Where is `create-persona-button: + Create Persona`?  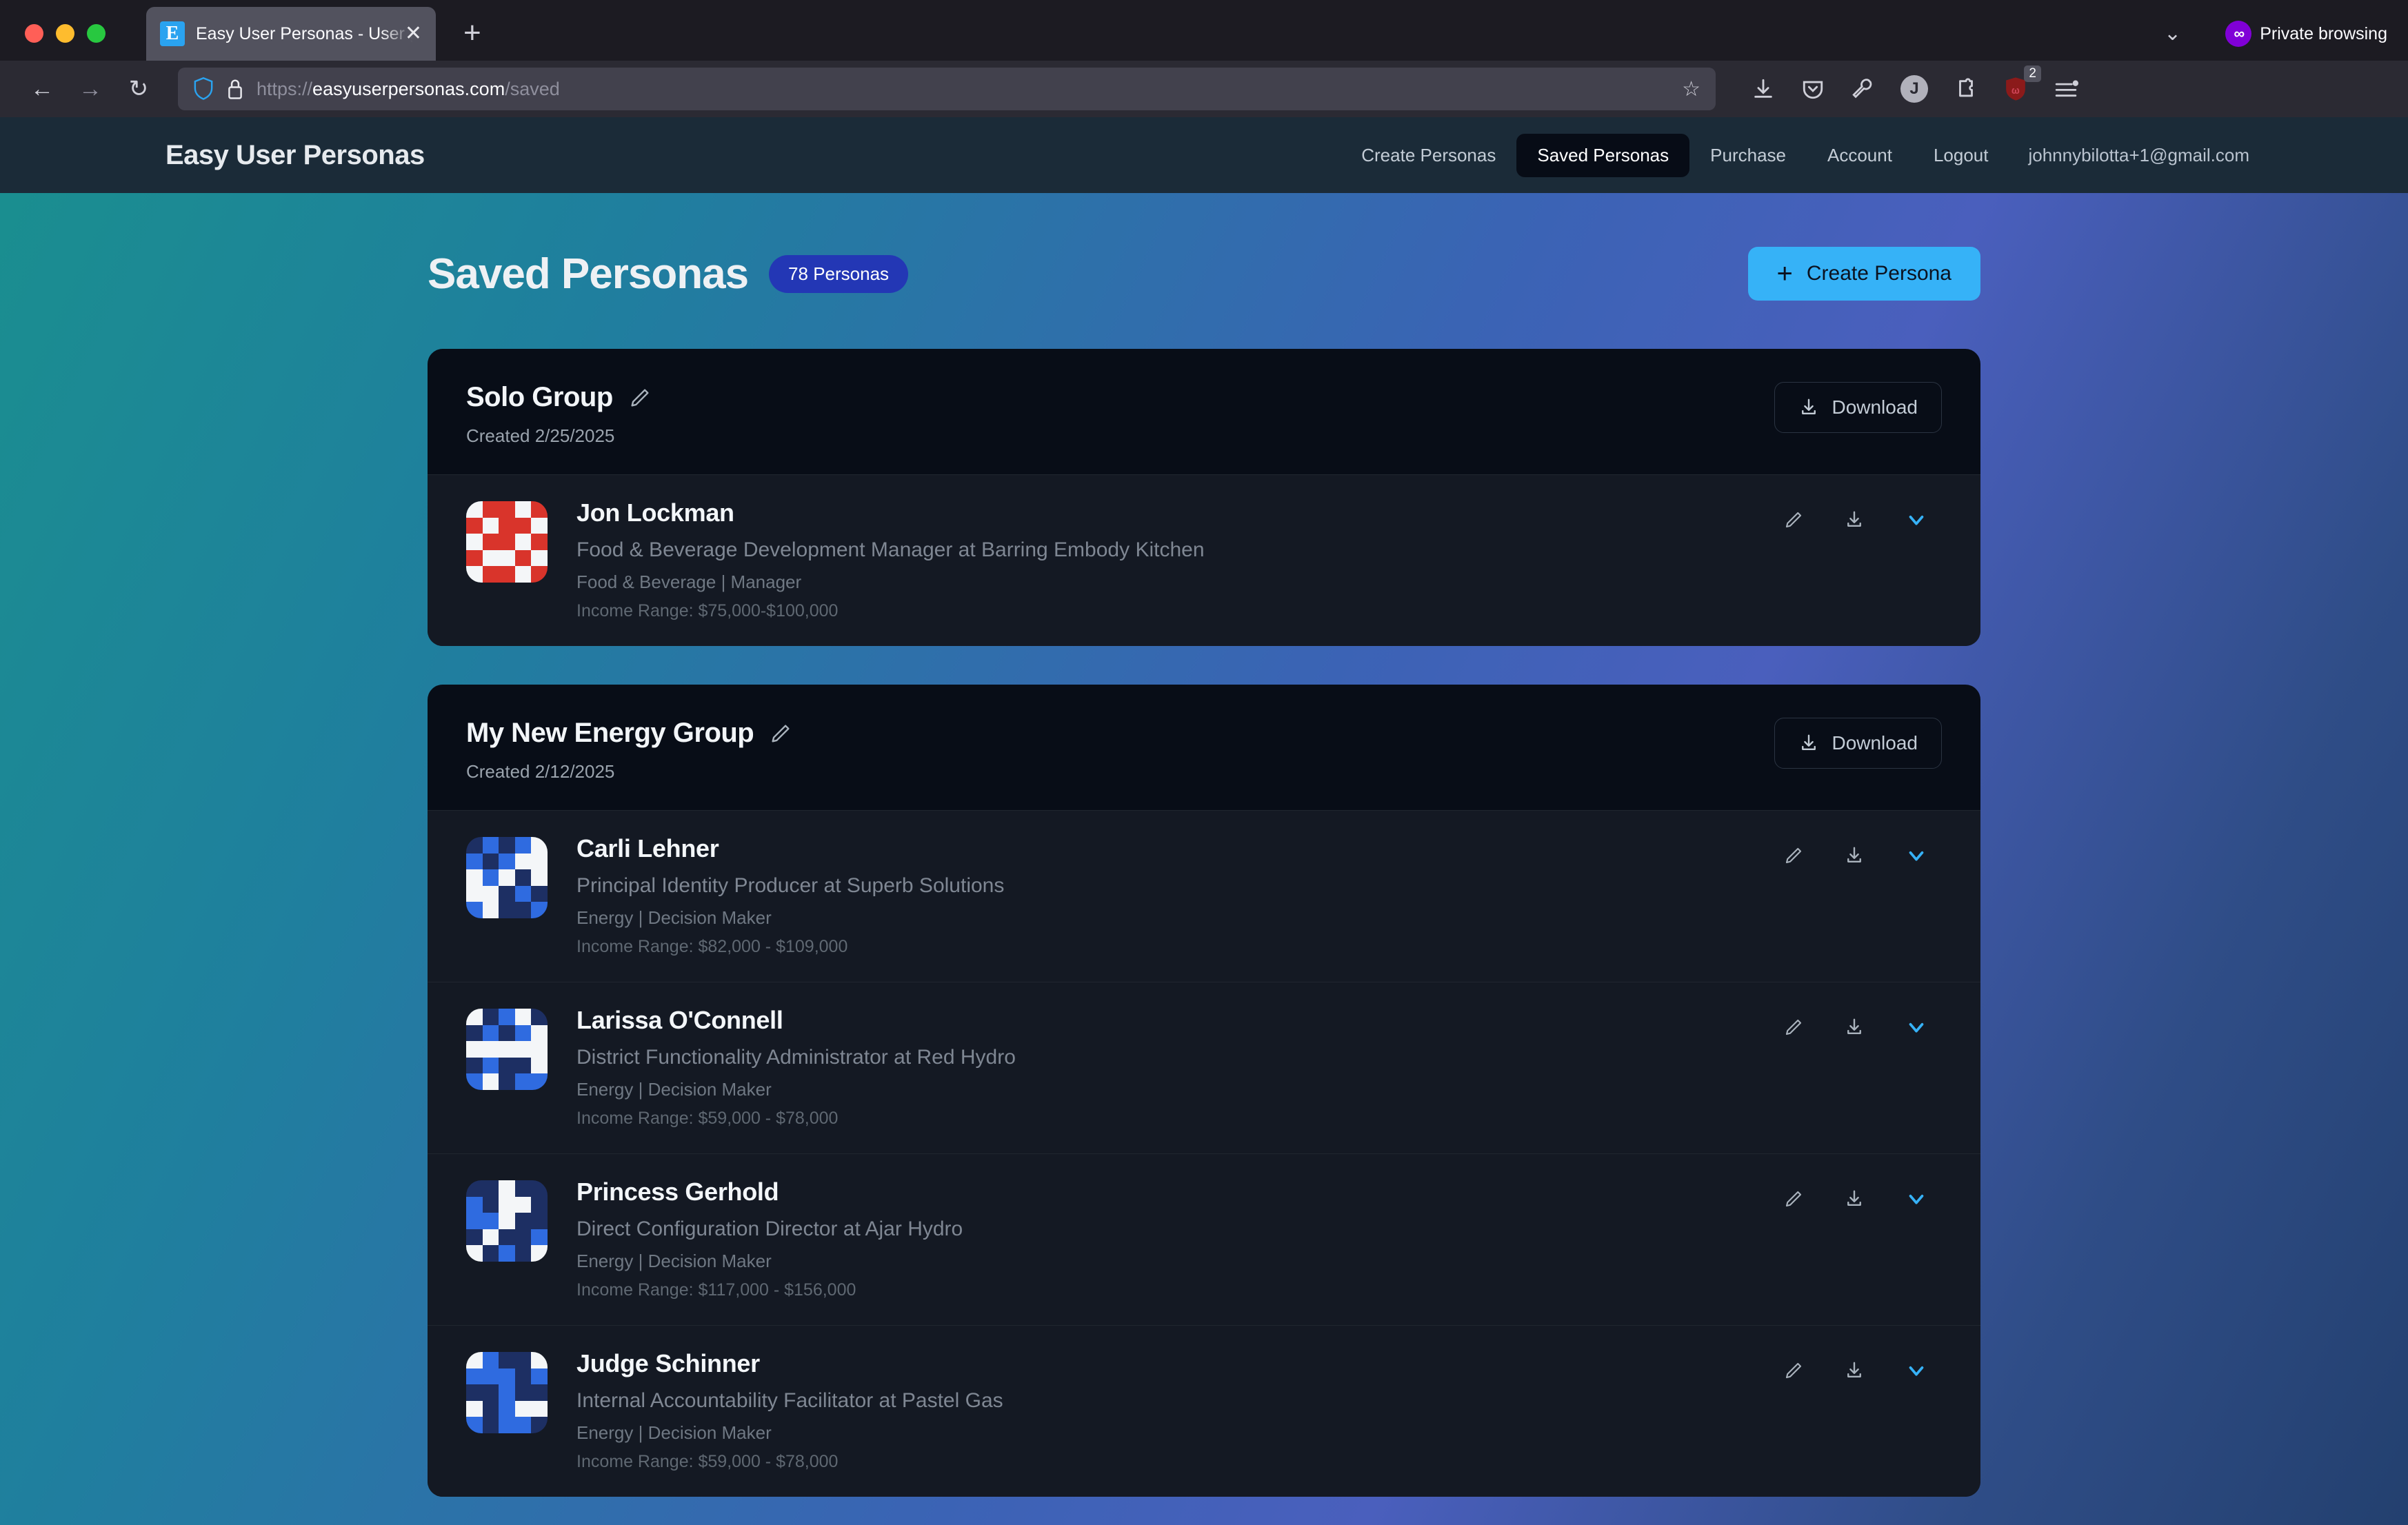
create-persona-button: + Create Persona is located at coordinates (1863, 274).